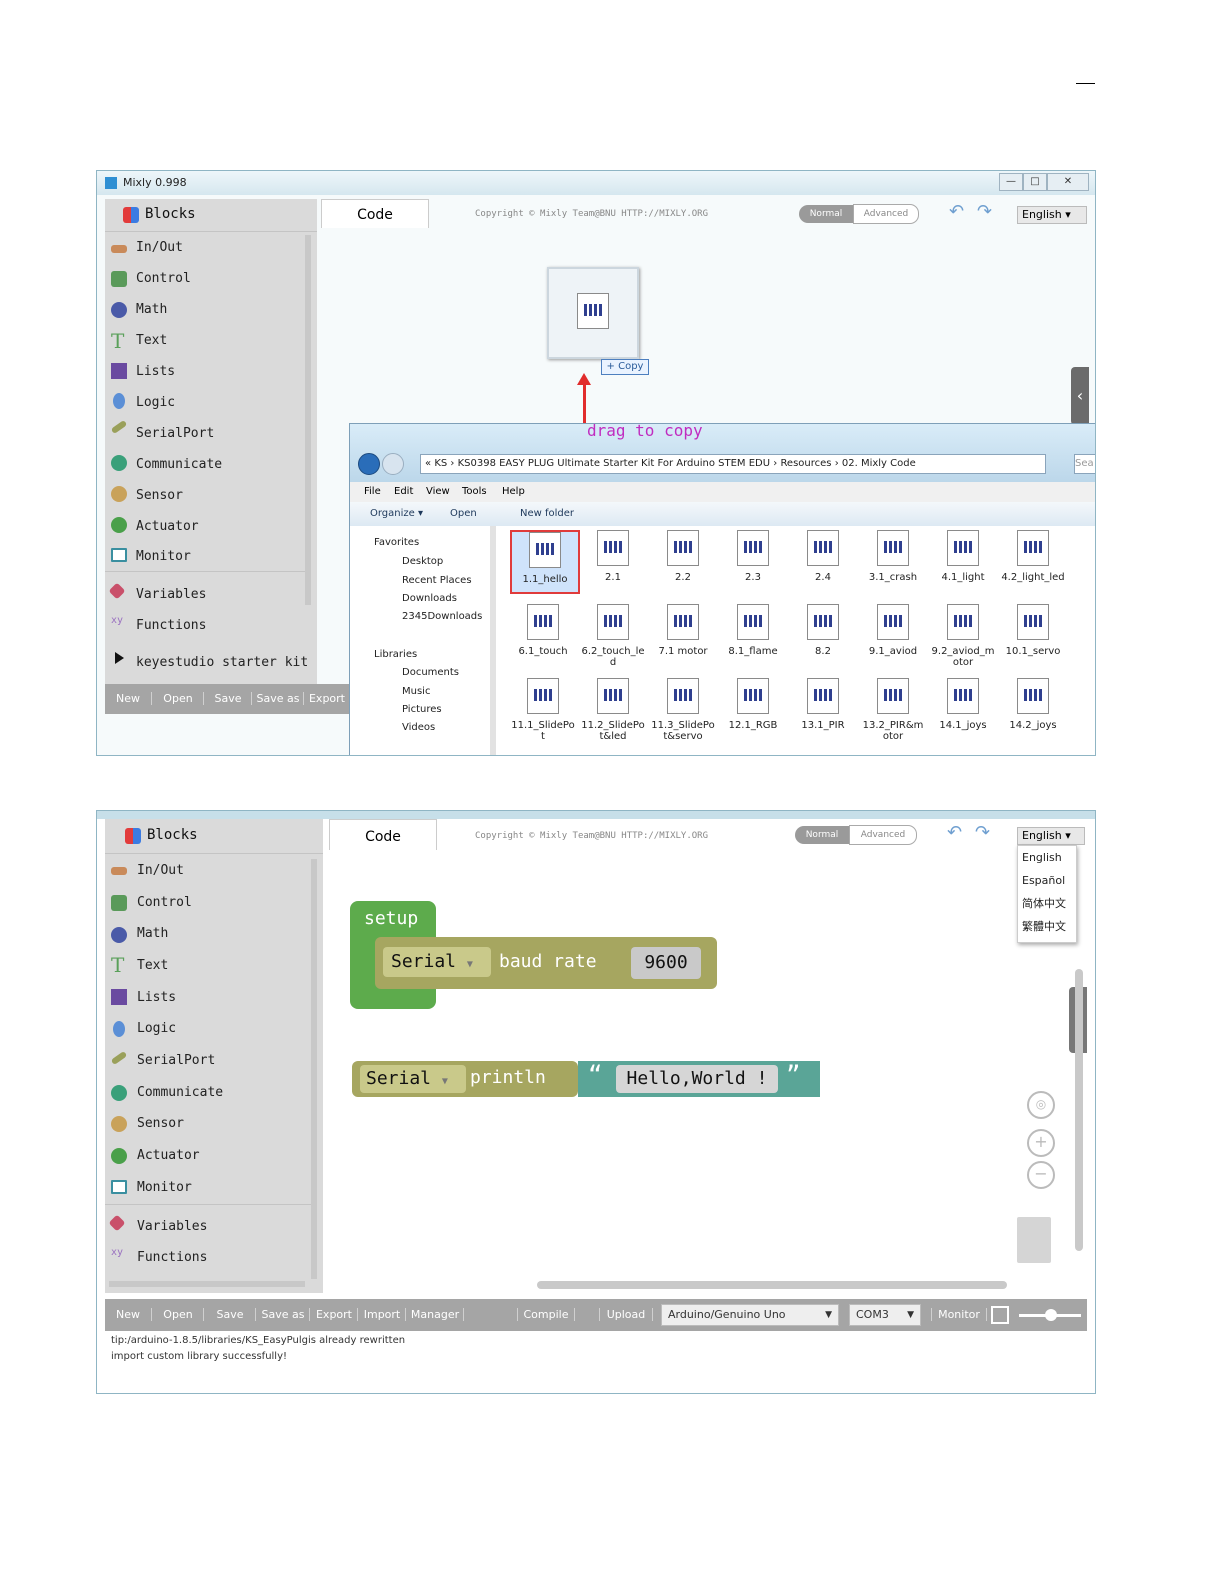 The height and width of the screenshot is (1584, 1224). Describe the element at coordinates (429, 598) in the screenshot. I see `nav-downloads: Downloads` at that location.